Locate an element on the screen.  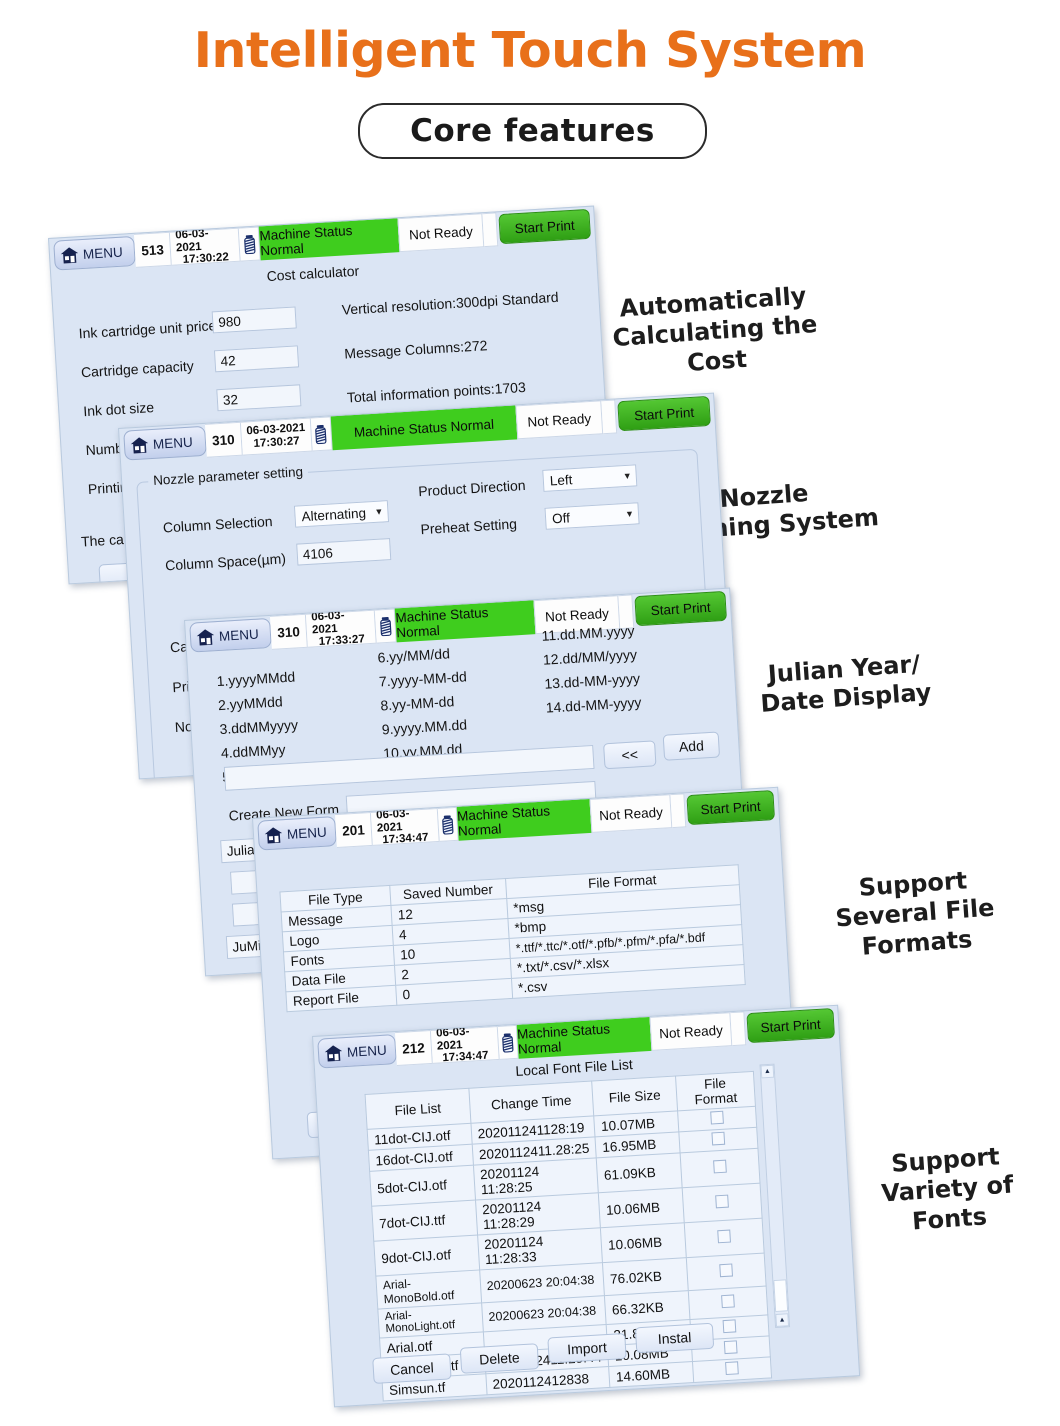
panel-title: Cost calculator is located at coordinates (313, 273).